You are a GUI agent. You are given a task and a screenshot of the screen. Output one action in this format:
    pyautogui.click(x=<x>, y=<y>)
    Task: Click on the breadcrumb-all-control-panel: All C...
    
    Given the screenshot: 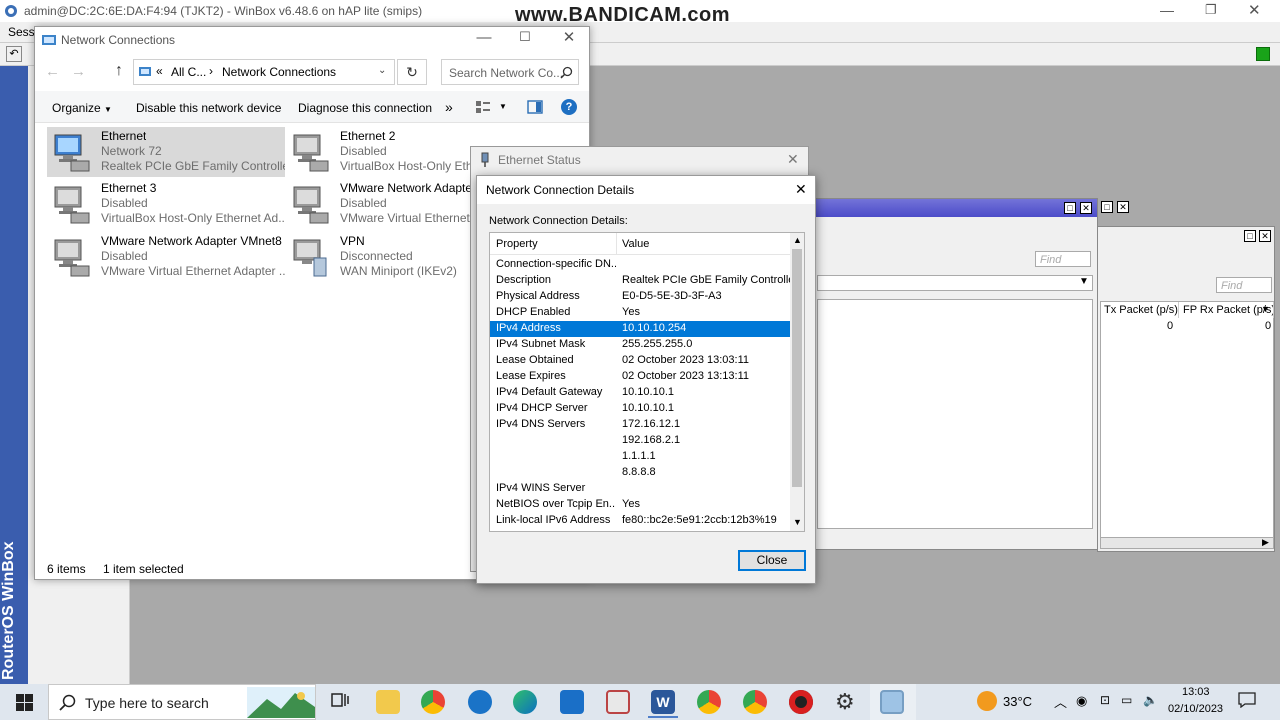 What is the action you would take?
    pyautogui.click(x=188, y=72)
    